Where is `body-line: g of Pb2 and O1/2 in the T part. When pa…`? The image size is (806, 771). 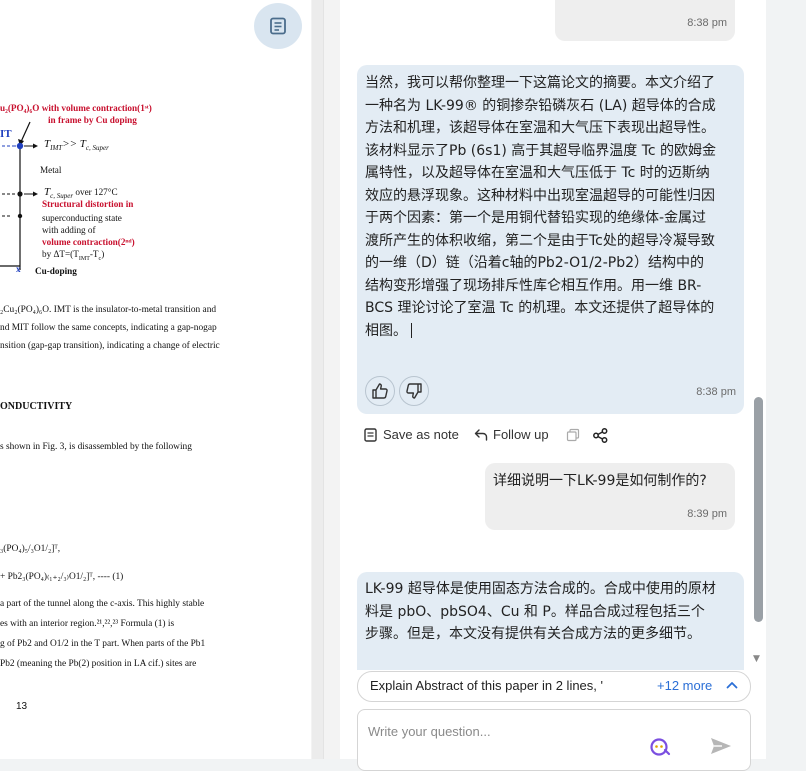
body-line: g of Pb2 and O1/2 in the T part. When pa… is located at coordinates (103, 644).